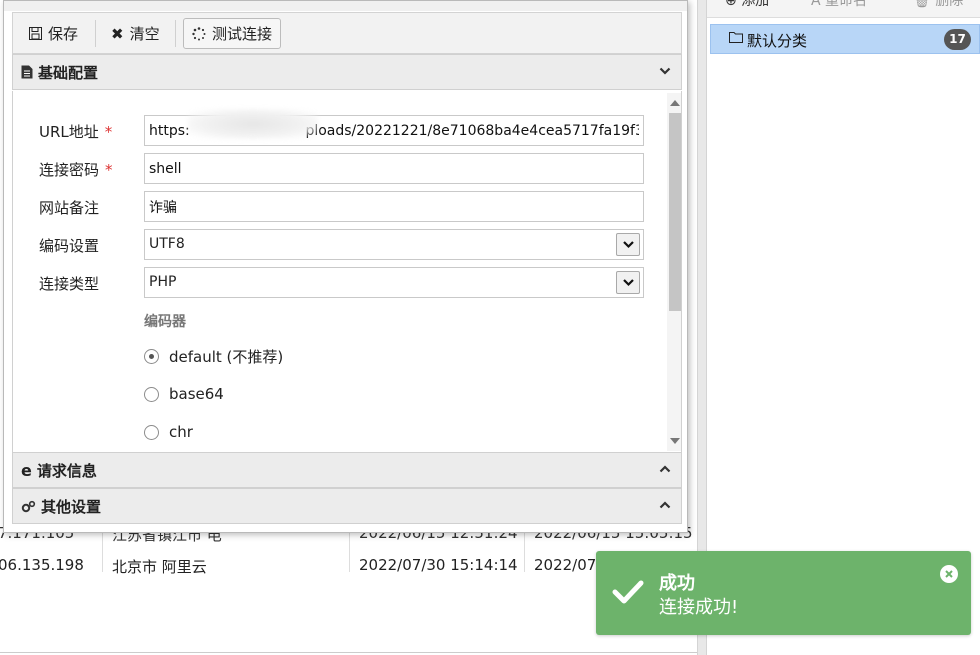  I want to click on add-category-button: ⊕ 添加, so click(747, 5).